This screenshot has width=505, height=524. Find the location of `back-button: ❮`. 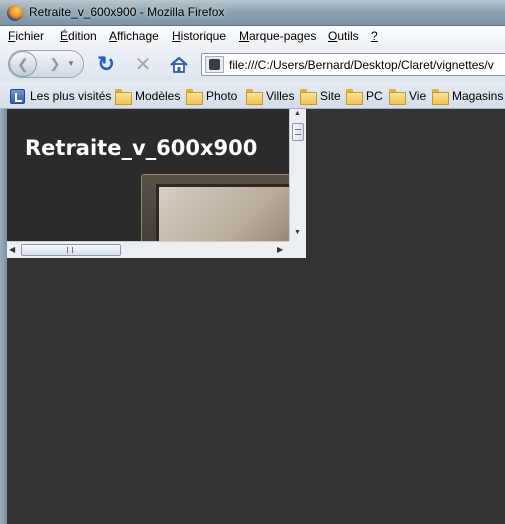

back-button: ❮ is located at coordinates (23, 64).